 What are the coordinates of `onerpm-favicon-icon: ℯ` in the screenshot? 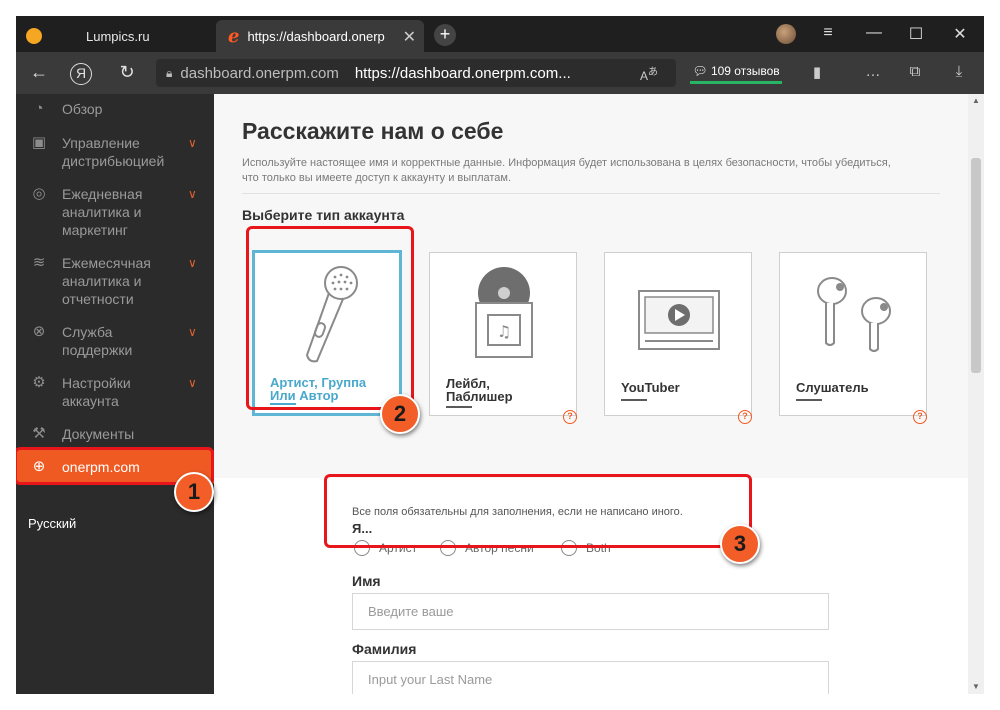 It's located at (234, 36).